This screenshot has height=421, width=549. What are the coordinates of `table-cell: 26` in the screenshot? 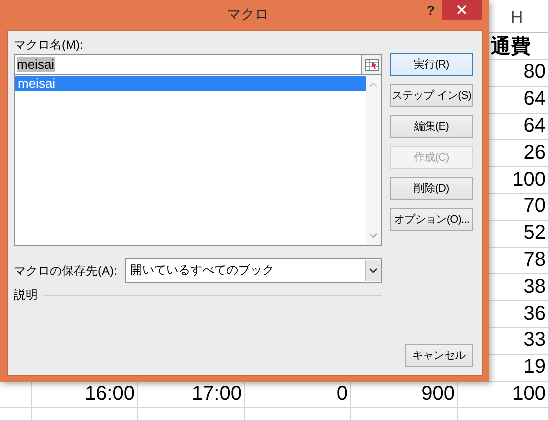 It's located at (535, 153).